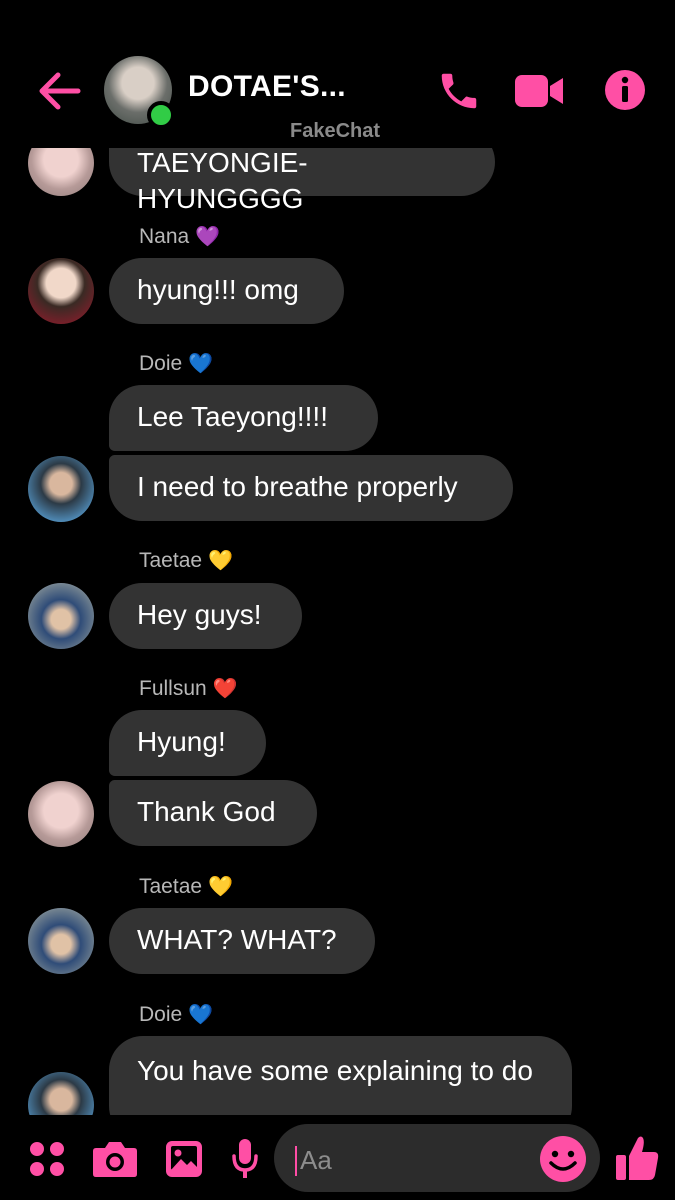  Describe the element at coordinates (297, 486) in the screenshot. I see `message-text: I need to breathe properly` at that location.